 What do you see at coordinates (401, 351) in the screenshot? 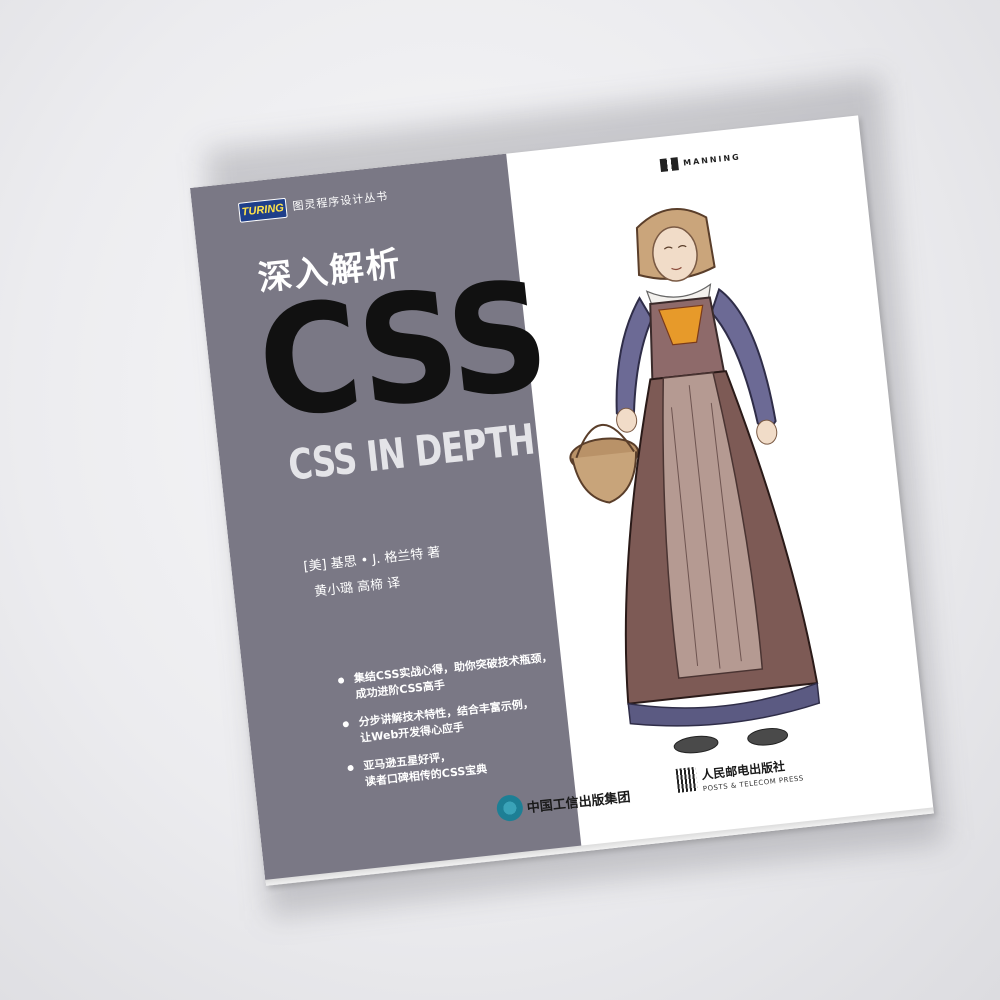
I see `title-main: CSS` at bounding box center [401, 351].